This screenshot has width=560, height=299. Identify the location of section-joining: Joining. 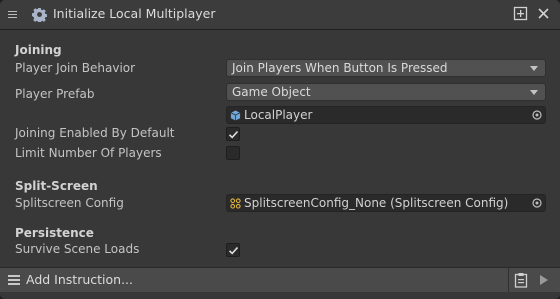
(38, 50).